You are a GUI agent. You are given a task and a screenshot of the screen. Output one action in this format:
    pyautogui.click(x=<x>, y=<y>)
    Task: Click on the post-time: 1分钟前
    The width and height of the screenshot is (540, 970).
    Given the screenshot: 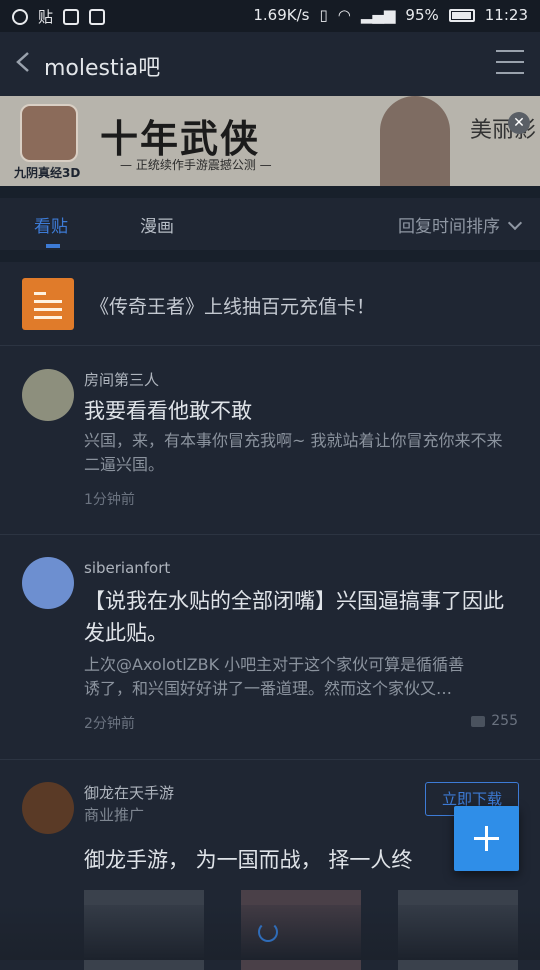 What is the action you would take?
    pyautogui.click(x=109, y=500)
    